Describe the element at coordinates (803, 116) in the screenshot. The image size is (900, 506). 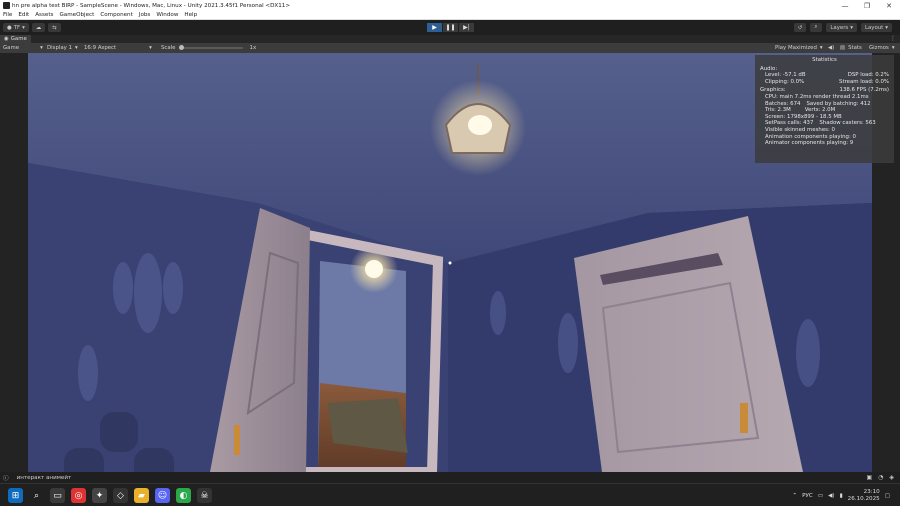
I see `screen-readout: Screen: 1798x899 - 18.5 MB` at that location.